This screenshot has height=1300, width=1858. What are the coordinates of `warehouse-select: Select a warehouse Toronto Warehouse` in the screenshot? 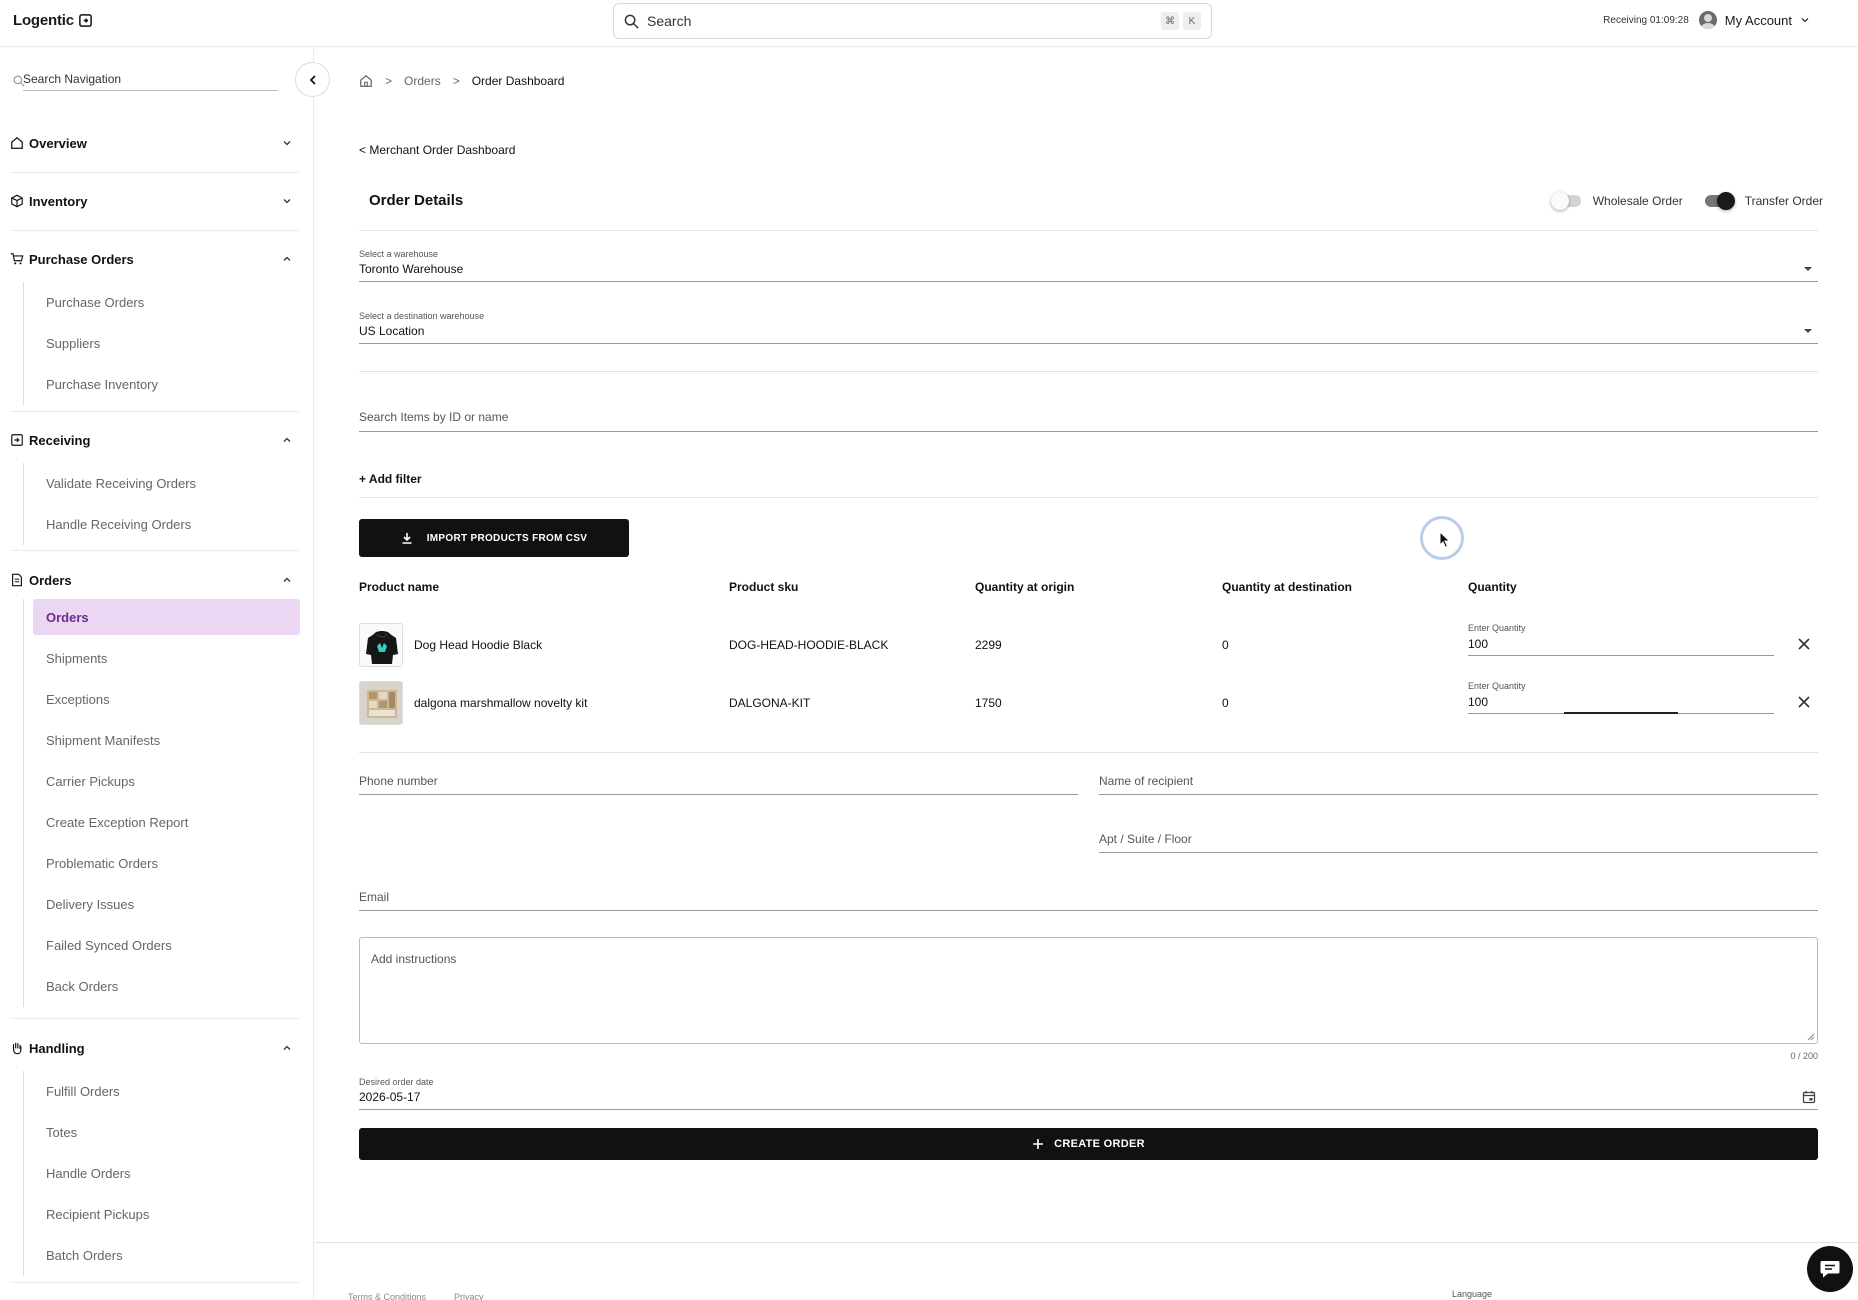 It's located at (1088, 265).